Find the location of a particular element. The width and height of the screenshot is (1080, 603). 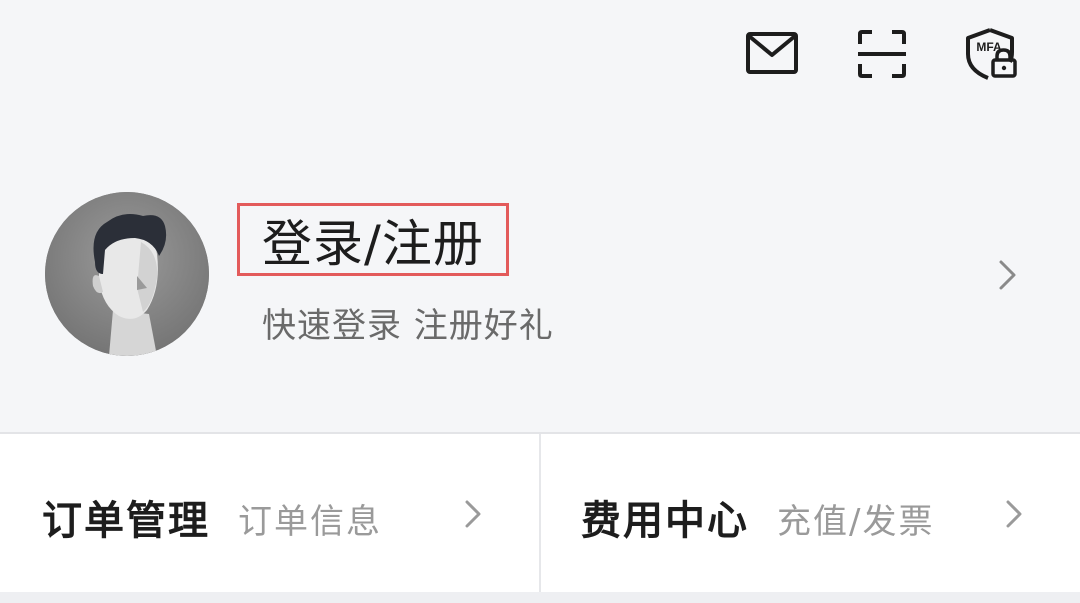

mail-icon is located at coordinates (772, 53).